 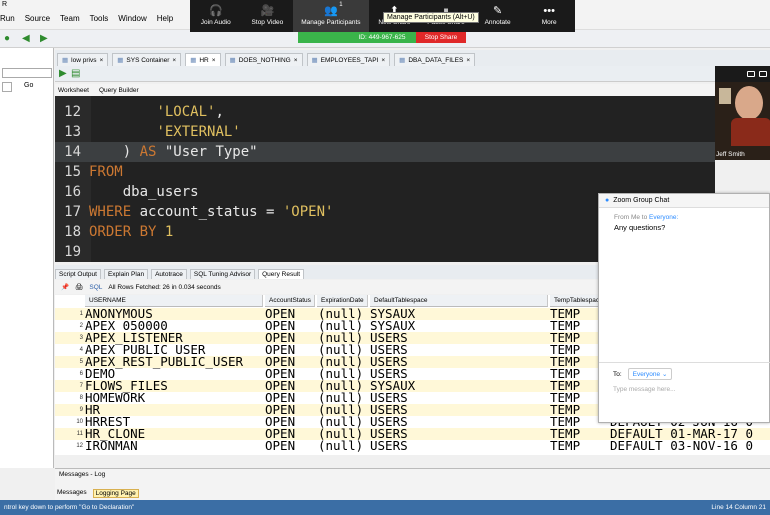 I want to click on stop-video-button: 🎥 Stop Video, so click(x=268, y=16).